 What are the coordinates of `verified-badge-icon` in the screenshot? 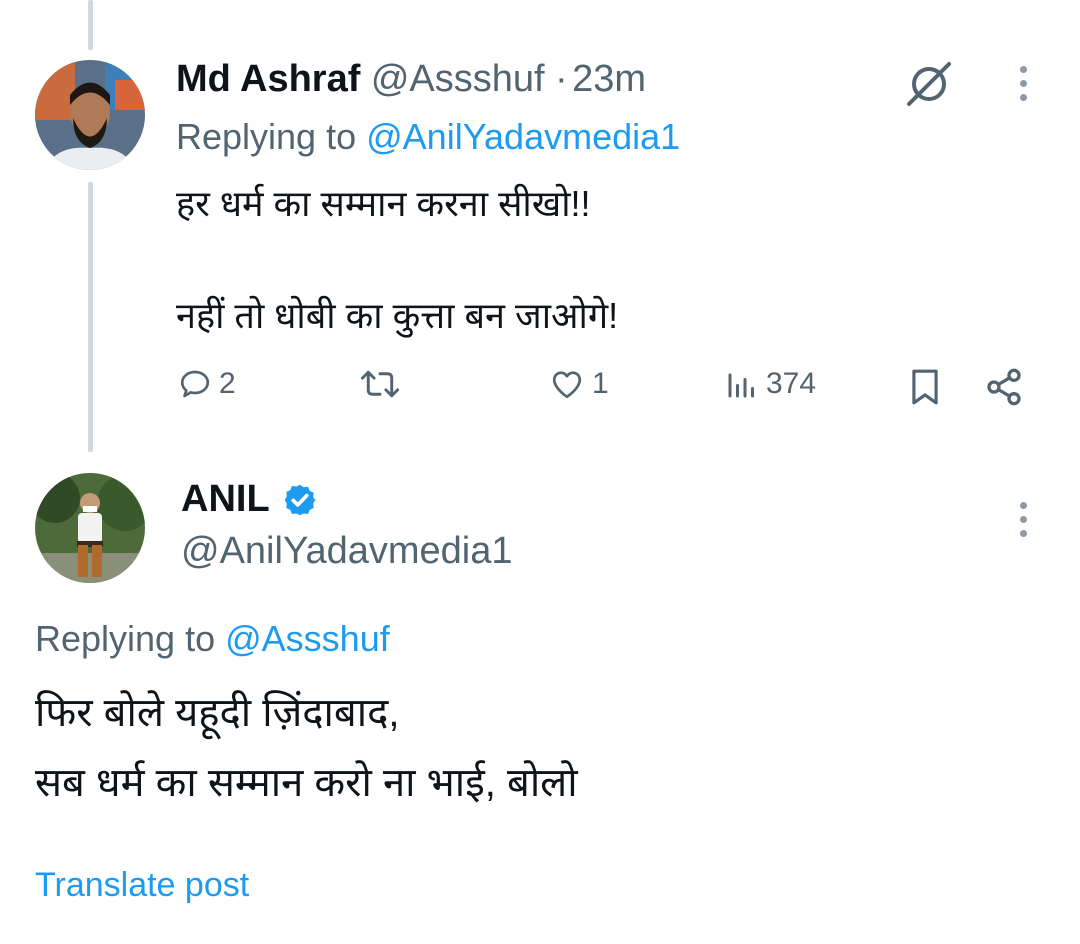 It's located at (299, 499).